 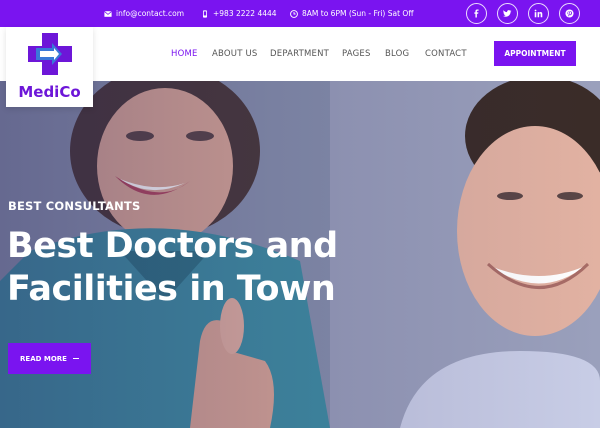 I want to click on clock-icon, so click(x=294, y=13).